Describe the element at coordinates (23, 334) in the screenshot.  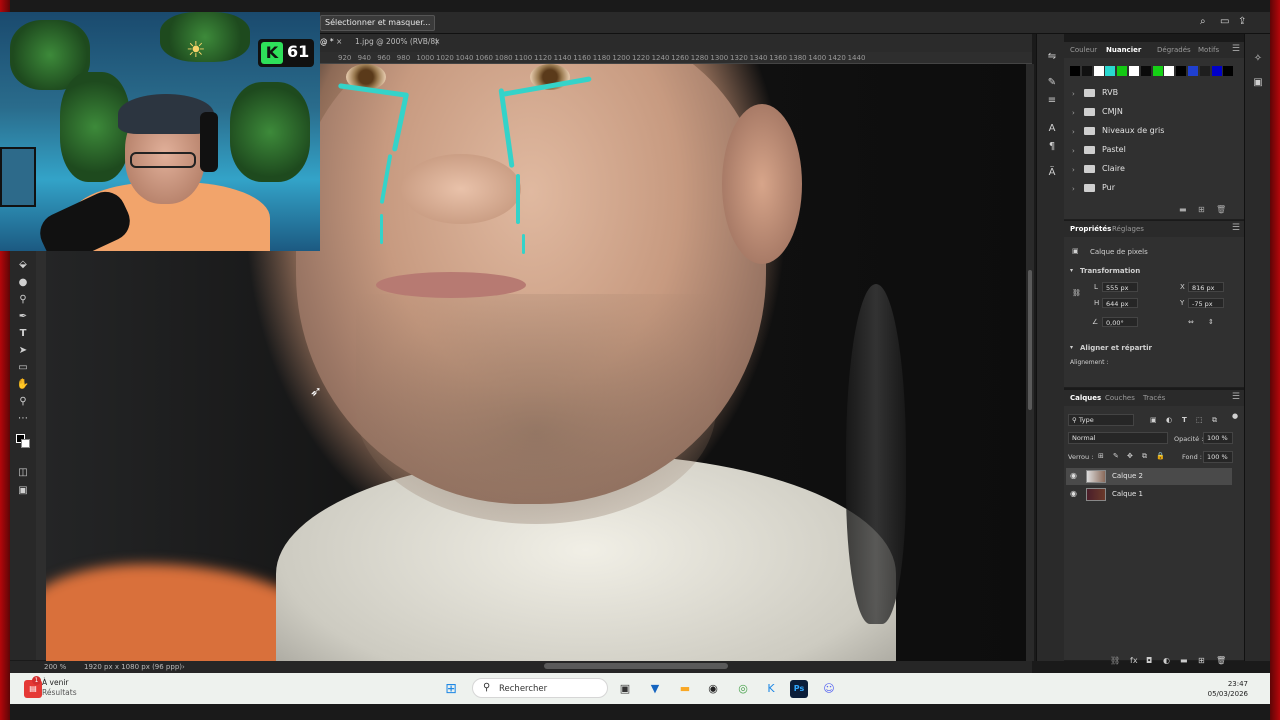
I see `type-tool-icon: T` at that location.